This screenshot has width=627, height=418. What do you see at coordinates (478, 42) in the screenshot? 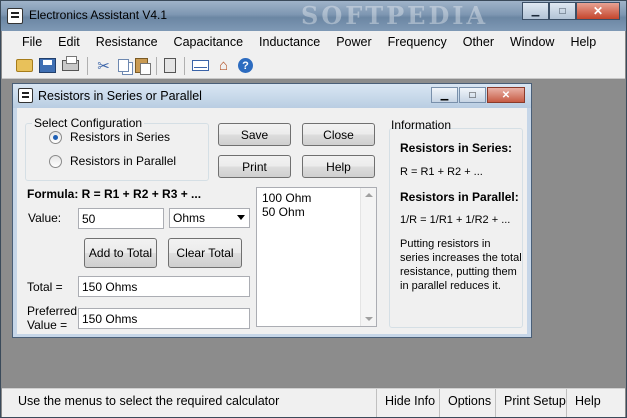
I see `menu-other: Other` at bounding box center [478, 42].